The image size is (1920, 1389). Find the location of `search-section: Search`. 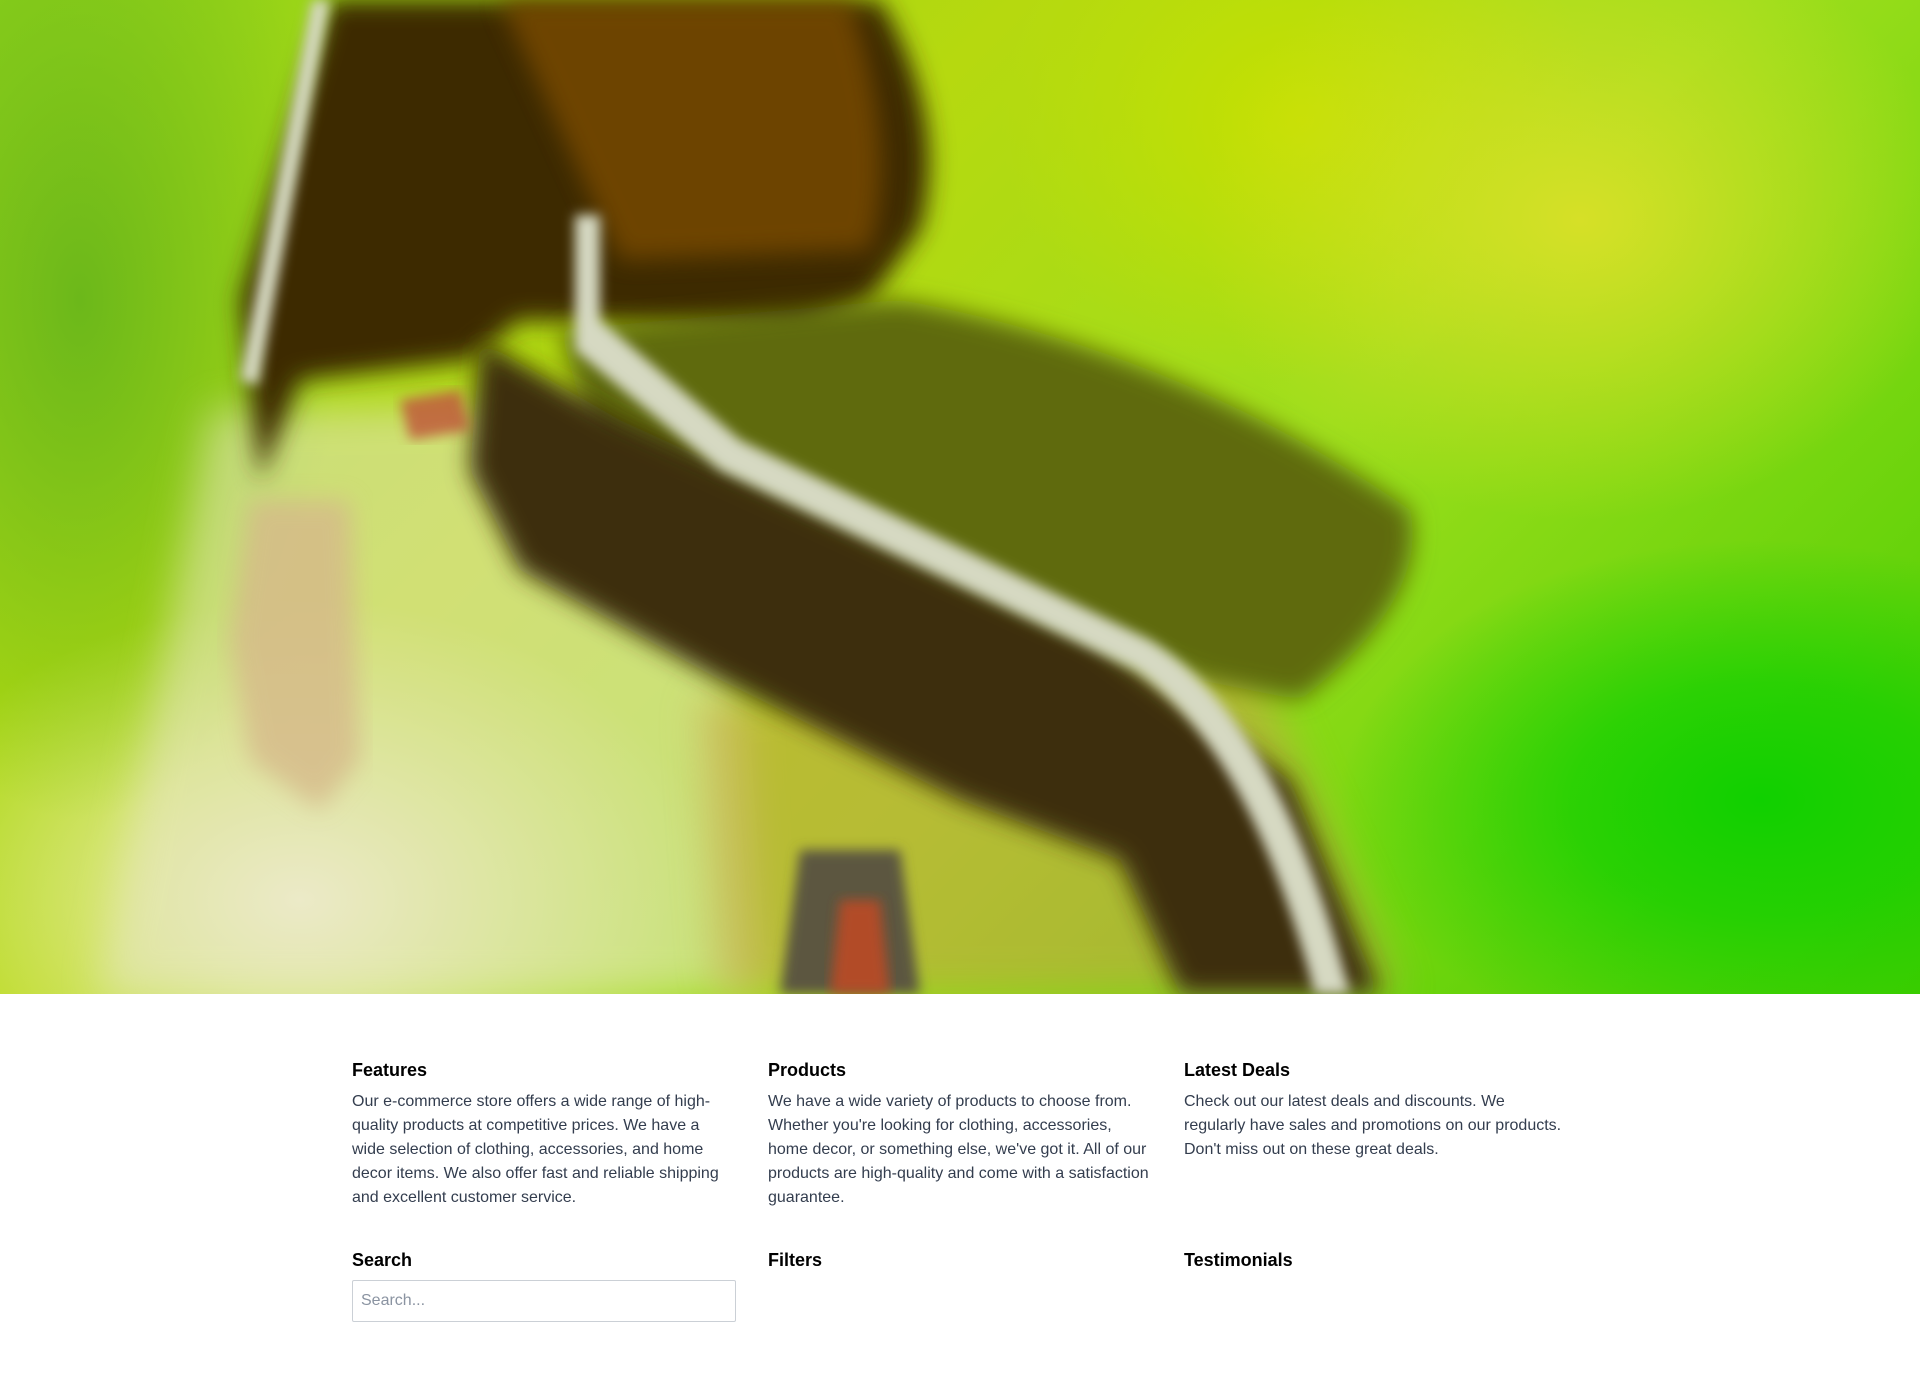

search-section: Search is located at coordinates (544, 1285).